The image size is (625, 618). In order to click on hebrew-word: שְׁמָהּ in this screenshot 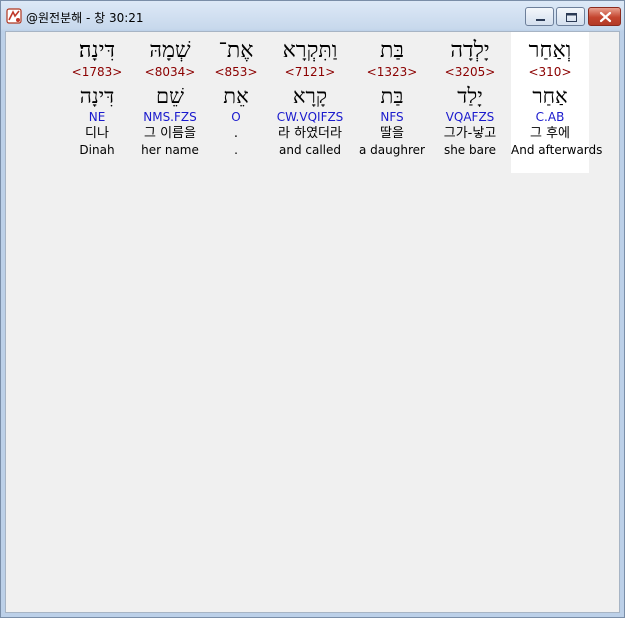, I will do `click(170, 50)`.